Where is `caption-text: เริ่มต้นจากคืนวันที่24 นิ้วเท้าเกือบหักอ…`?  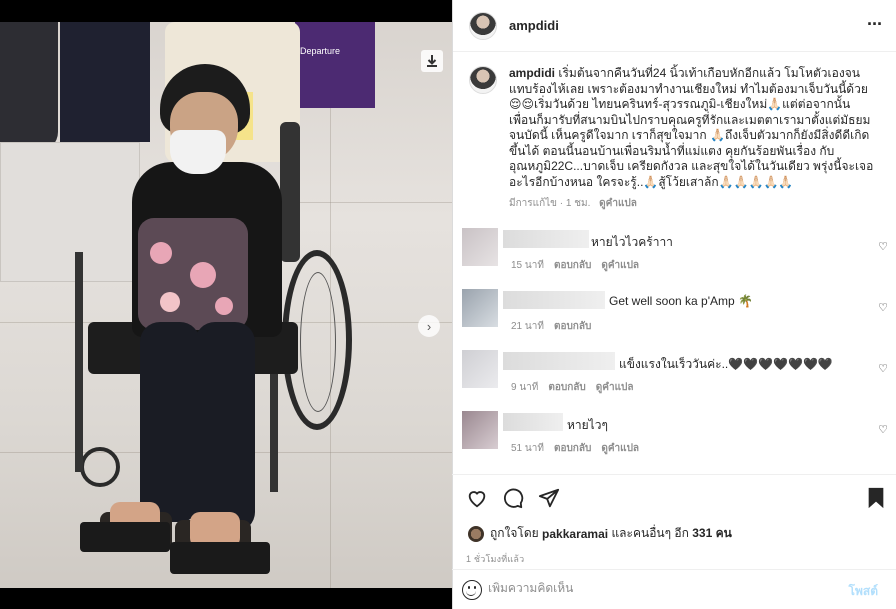
caption-text: เริ่มต้นจากคืนวันที่24 นิ้วเท้าเกือบหักอ… is located at coordinates (691, 127).